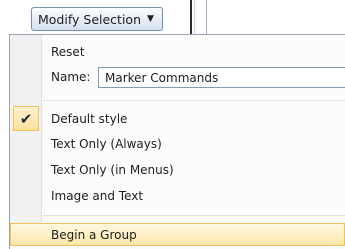 The width and height of the screenshot is (345, 249). Describe the element at coordinates (192, 17) in the screenshot. I see `window-divider` at that location.